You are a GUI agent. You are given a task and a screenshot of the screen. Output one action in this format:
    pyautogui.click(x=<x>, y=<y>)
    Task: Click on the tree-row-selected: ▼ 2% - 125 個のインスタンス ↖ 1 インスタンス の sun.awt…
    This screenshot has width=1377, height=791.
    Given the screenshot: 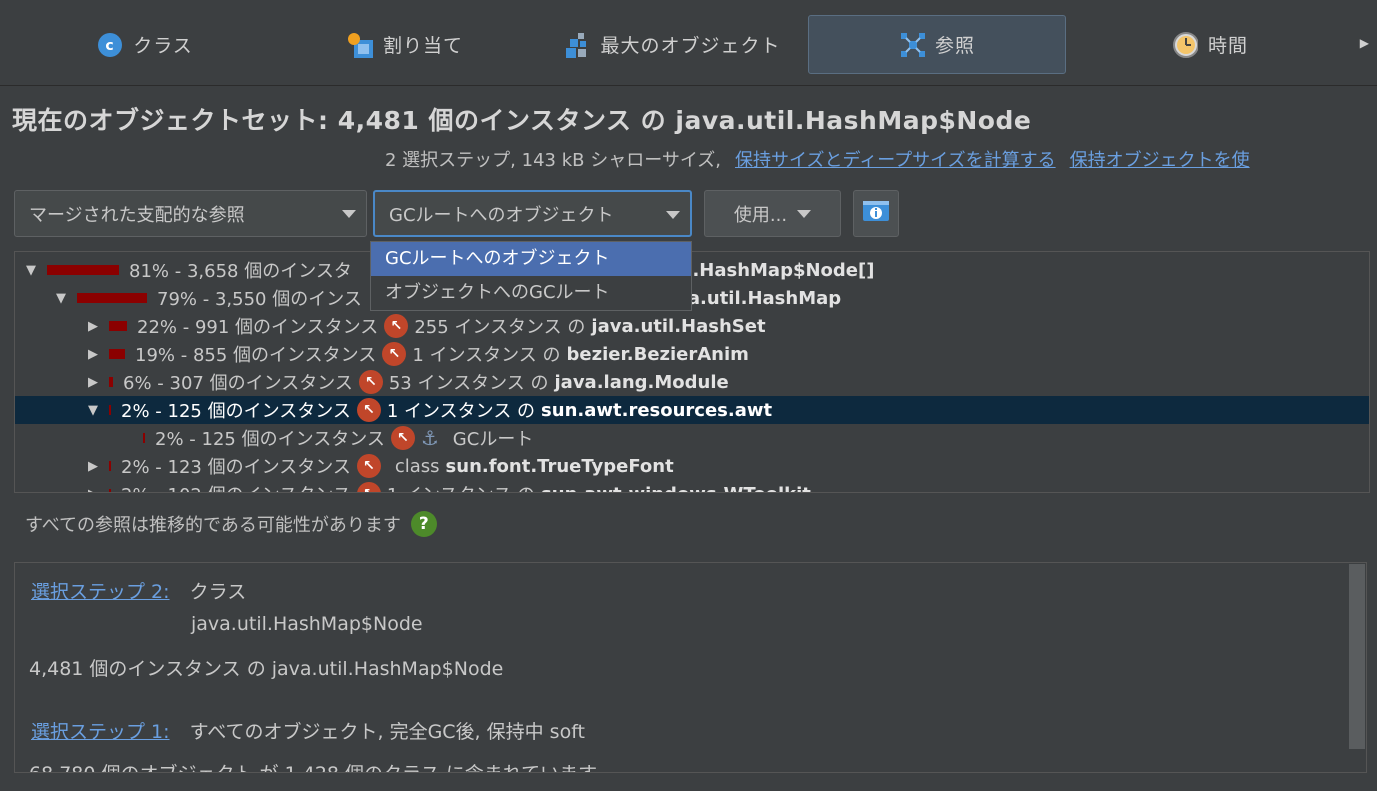 What is the action you would take?
    pyautogui.click(x=692, y=410)
    